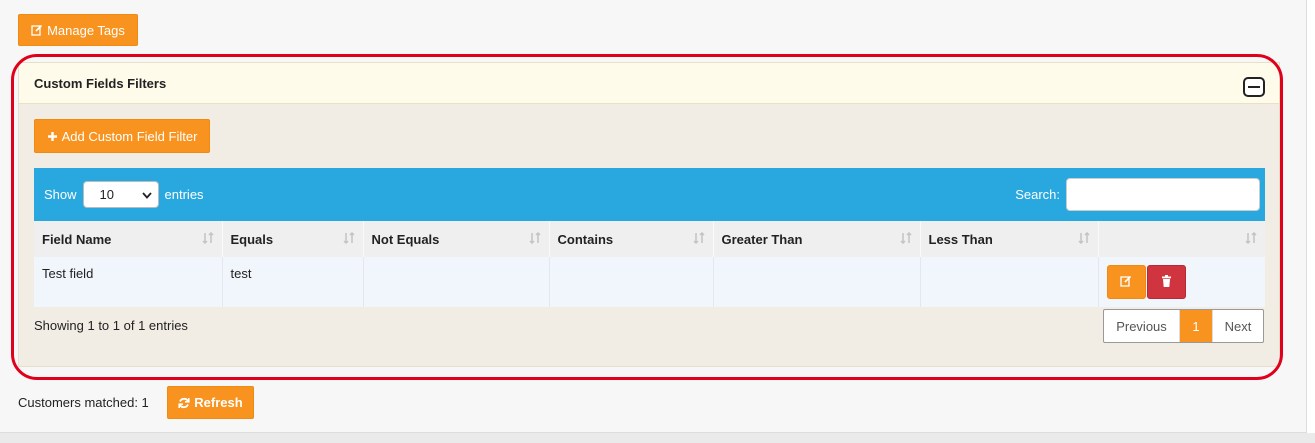  What do you see at coordinates (292, 282) in the screenshot?
I see `cell-equals: test` at bounding box center [292, 282].